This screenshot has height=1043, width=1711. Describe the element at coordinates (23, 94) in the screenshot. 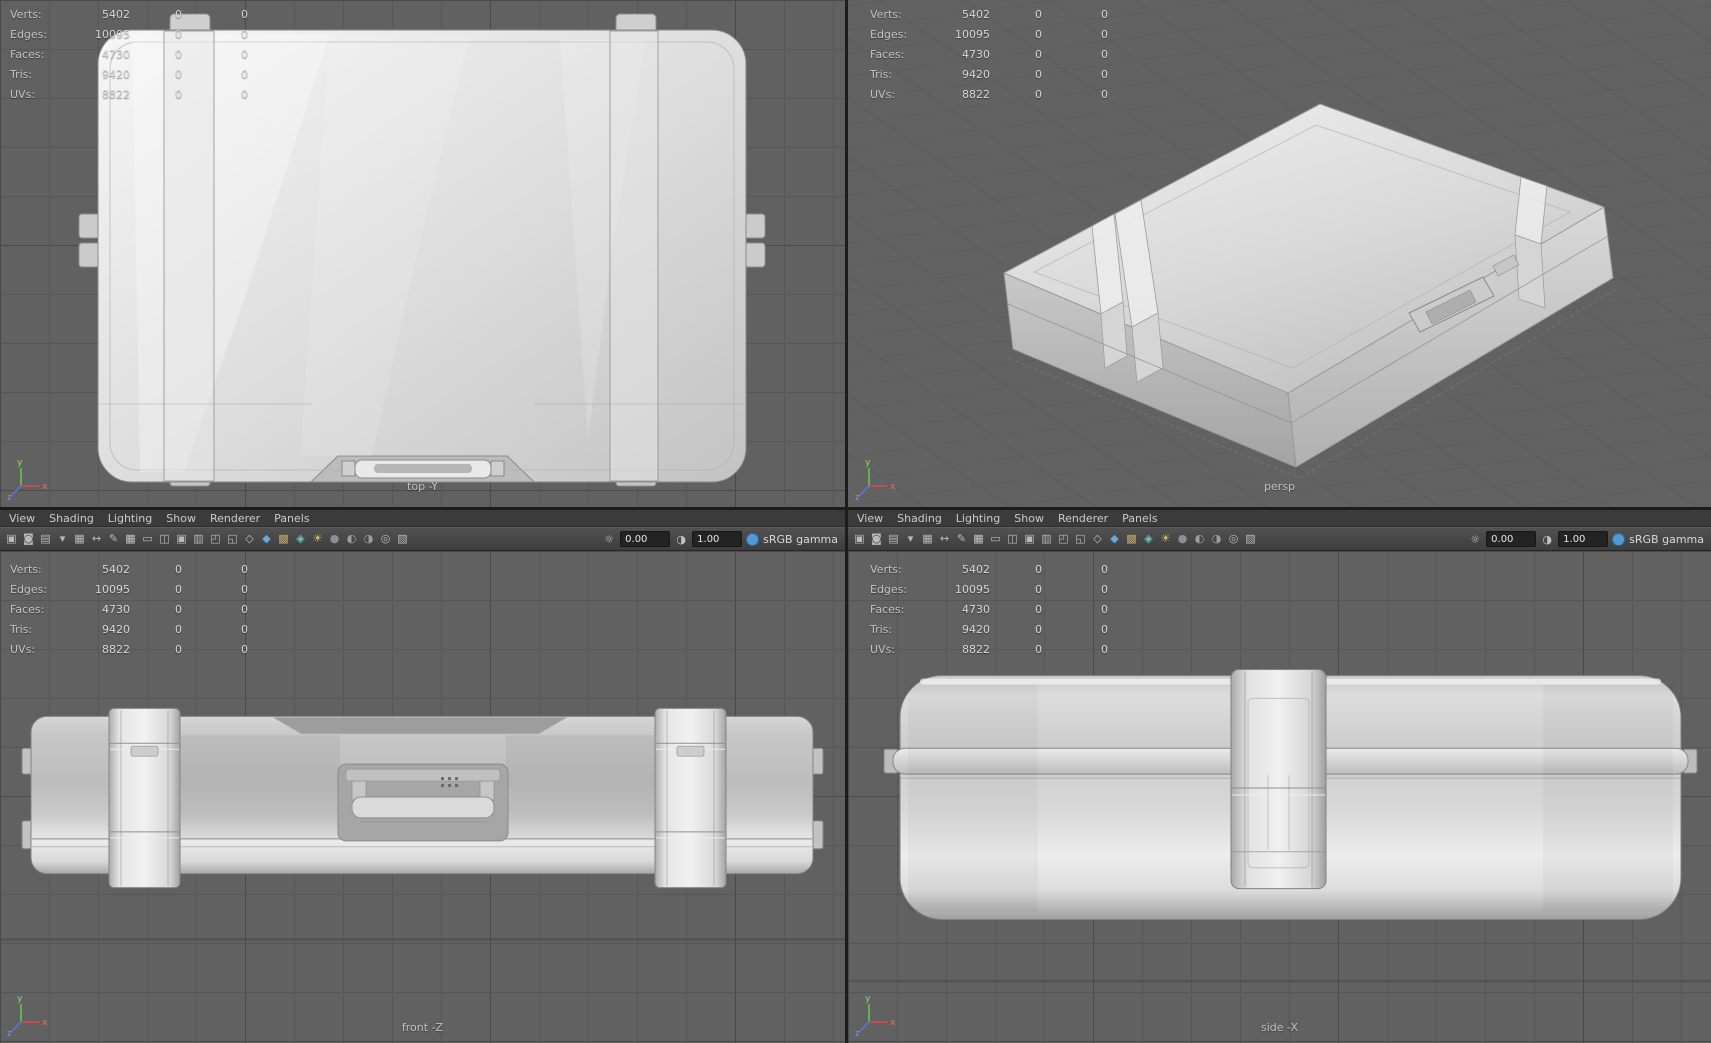

I see `hud-stat-label: UVs:` at that location.